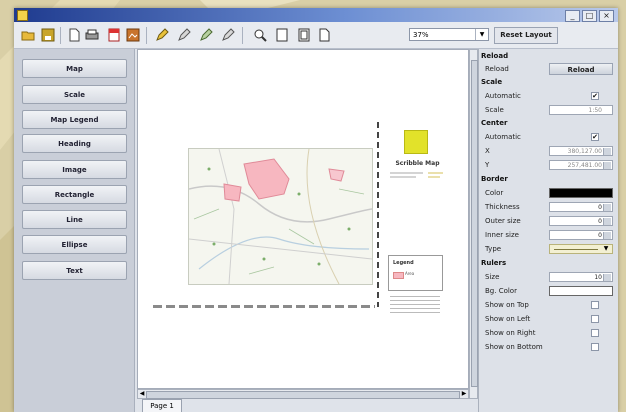 The image size is (626, 412). Describe the element at coordinates (74, 244) in the screenshot. I see `add-ellipse-button: Ellipse` at that location.